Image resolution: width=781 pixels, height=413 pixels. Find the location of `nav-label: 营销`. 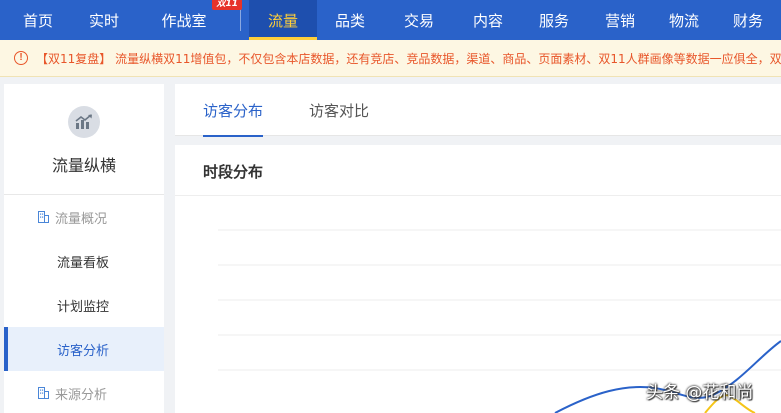

nav-label: 营销 is located at coordinates (619, 20).